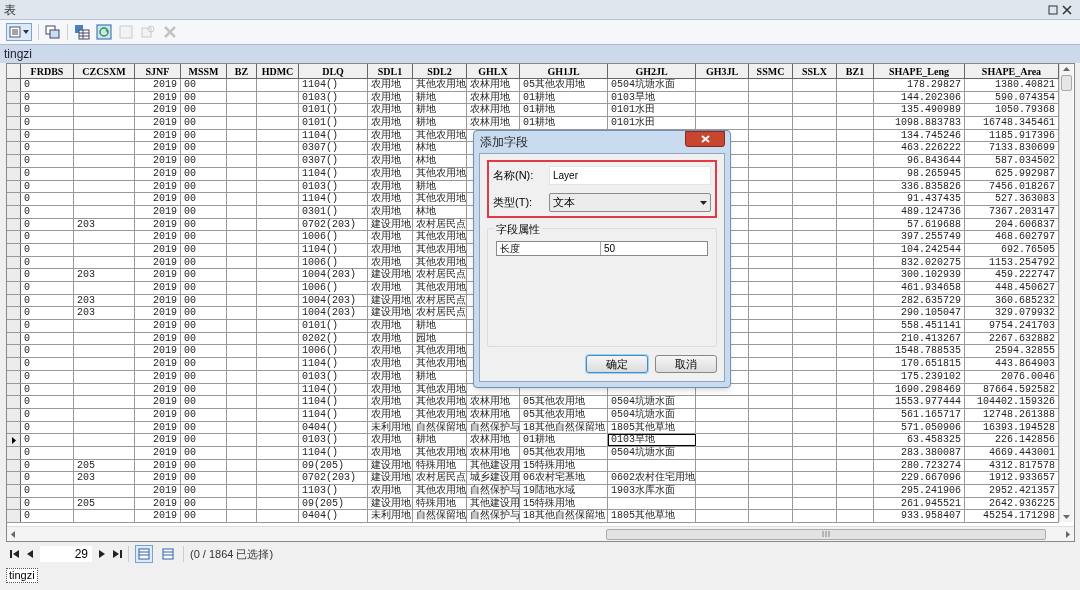 The image size is (1080, 590). Describe the element at coordinates (390, 516) in the screenshot. I see `table-cell: 未利用地` at that location.